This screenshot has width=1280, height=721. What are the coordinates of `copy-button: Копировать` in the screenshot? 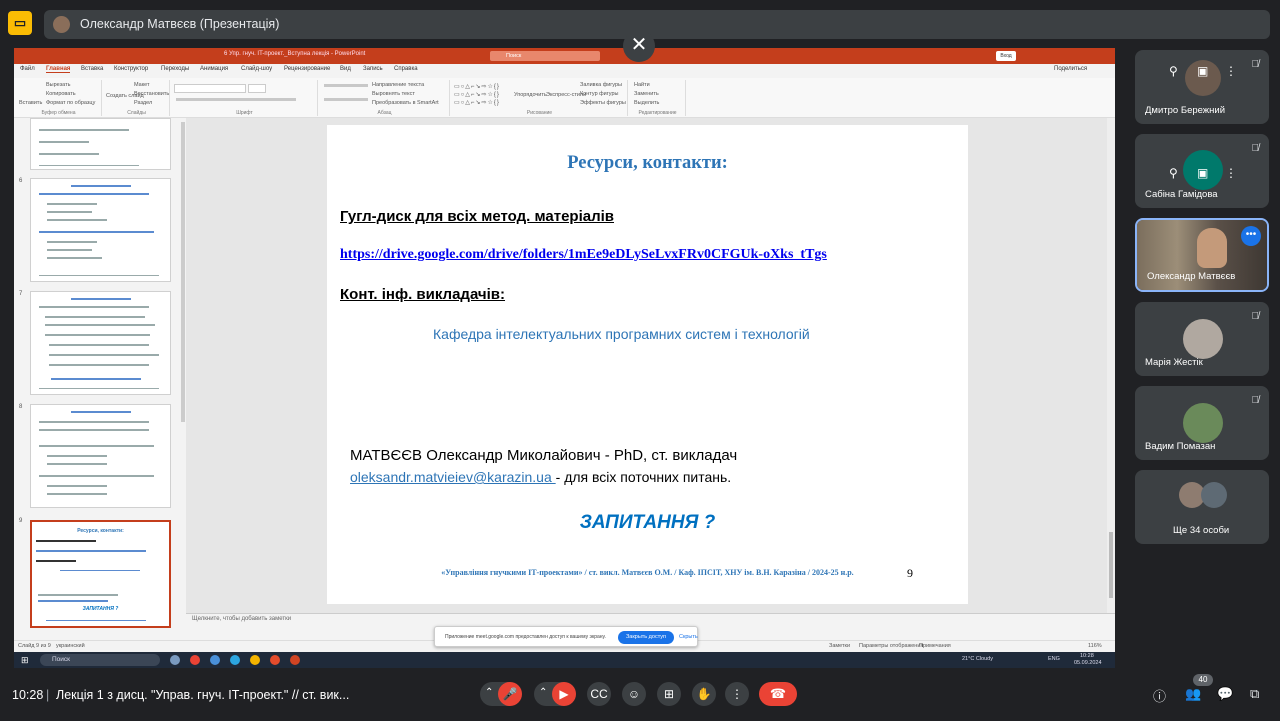 It's located at (61, 94).